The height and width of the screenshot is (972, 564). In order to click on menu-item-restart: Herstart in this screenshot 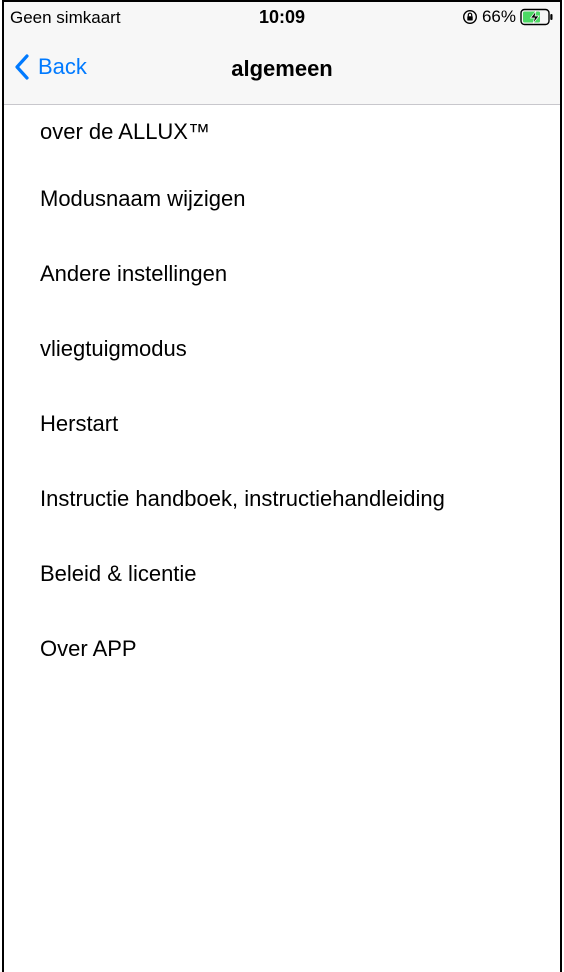, I will do `click(282, 423)`.